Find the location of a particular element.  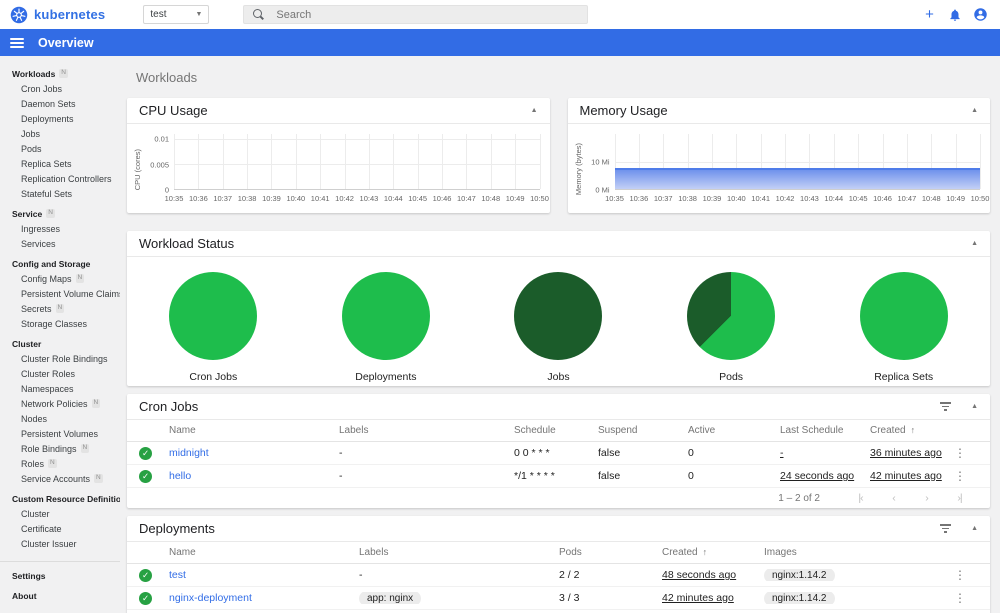

resource-name-link: midnight is located at coordinates (189, 453).